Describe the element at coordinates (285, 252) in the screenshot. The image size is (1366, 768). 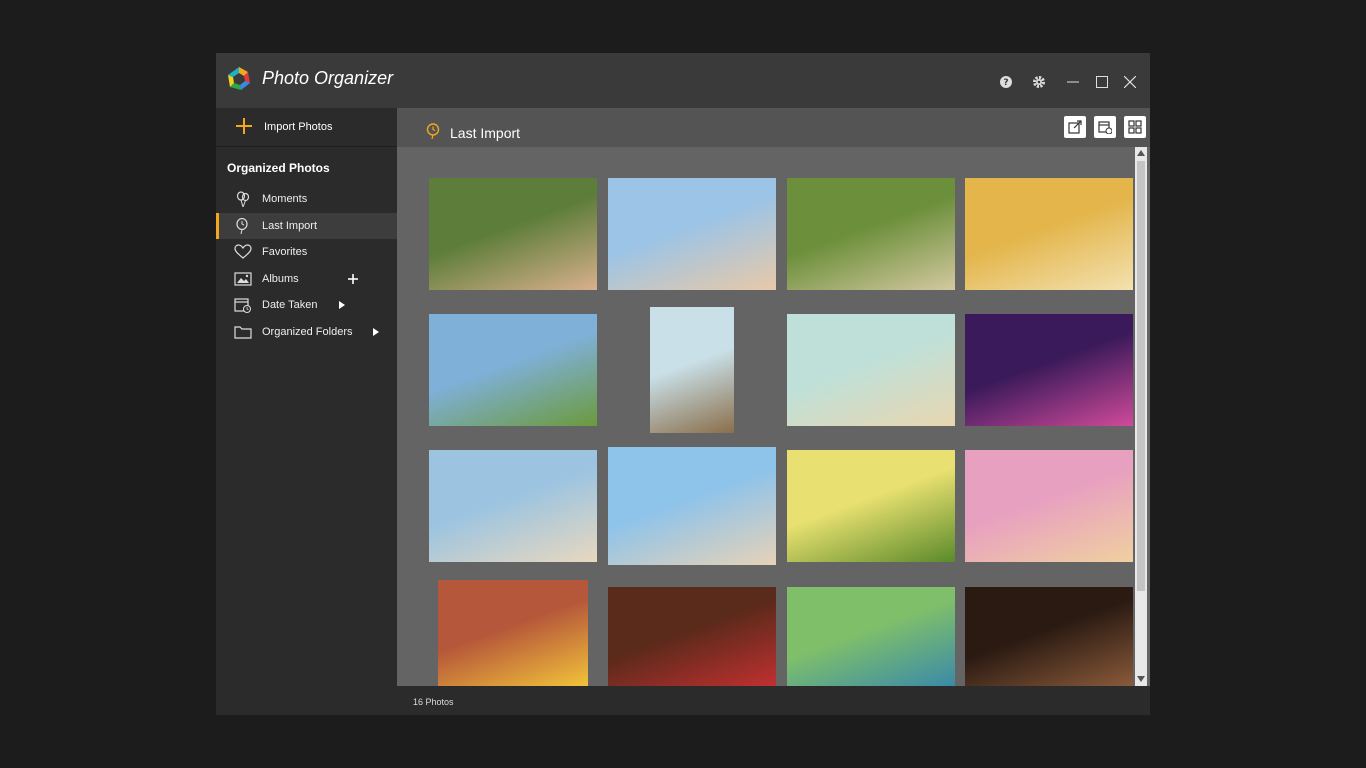
I see `sidebar-item-label: Favorites` at that location.